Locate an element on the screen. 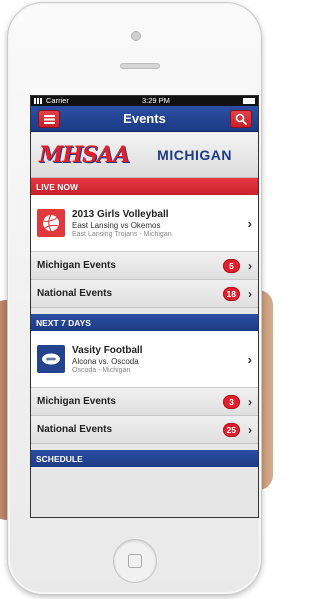 The image size is (320, 599). event-title: Vasity Football is located at coordinates (107, 350).